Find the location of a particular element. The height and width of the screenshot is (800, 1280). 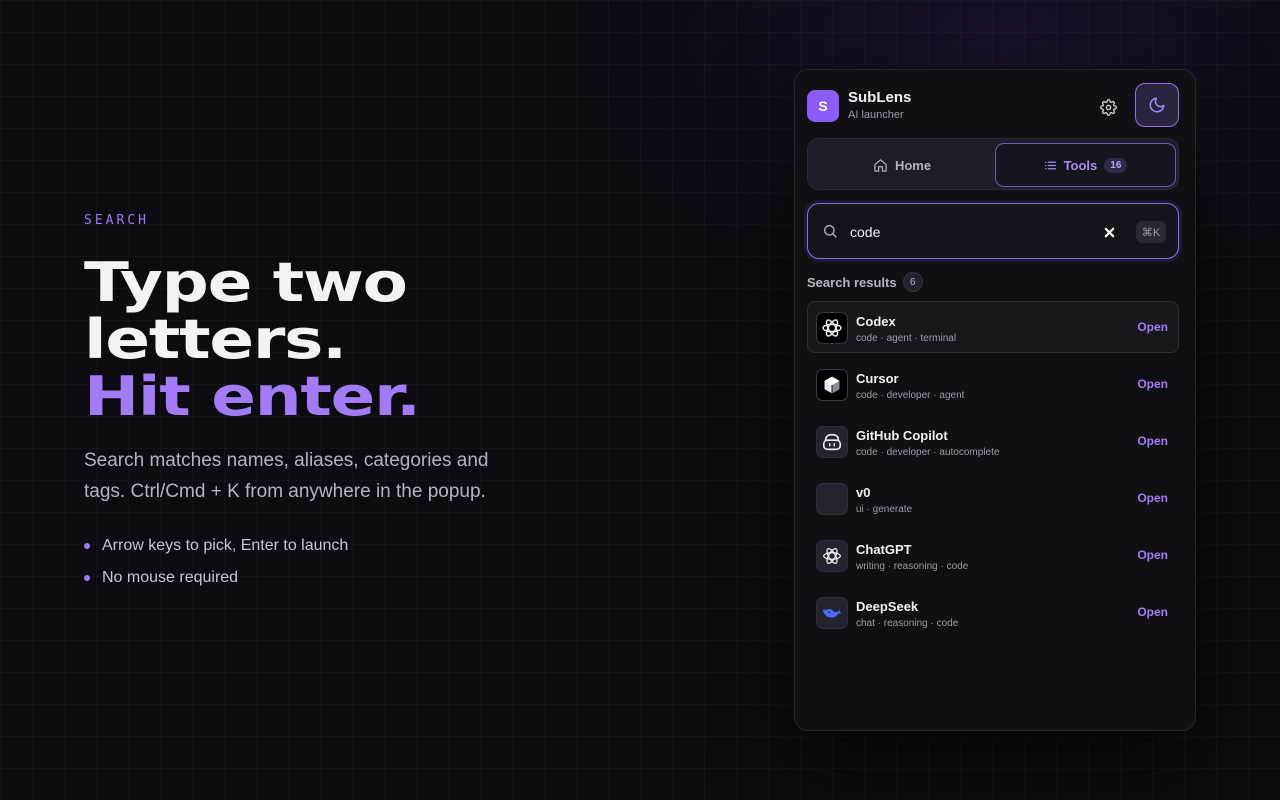

app-subtitle: AI launcher is located at coordinates (876, 115).